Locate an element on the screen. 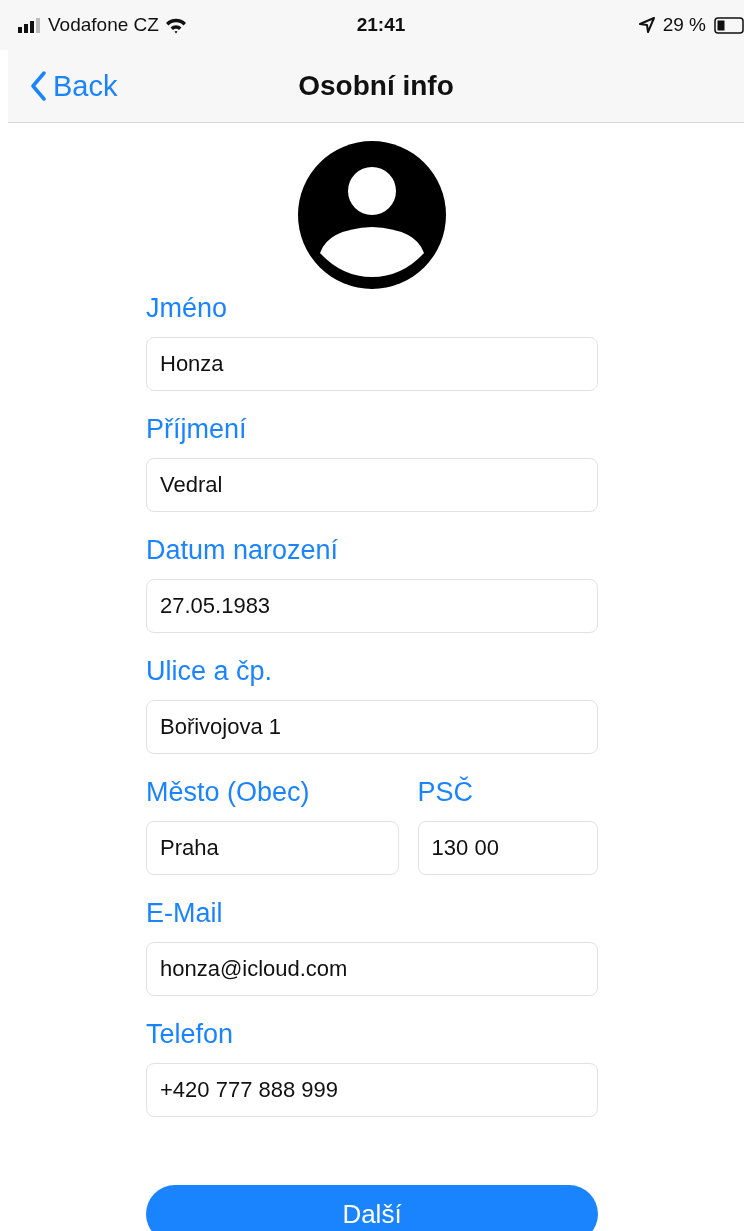 The width and height of the screenshot is (744, 1231). battery-percent: 29 % is located at coordinates (684, 25).